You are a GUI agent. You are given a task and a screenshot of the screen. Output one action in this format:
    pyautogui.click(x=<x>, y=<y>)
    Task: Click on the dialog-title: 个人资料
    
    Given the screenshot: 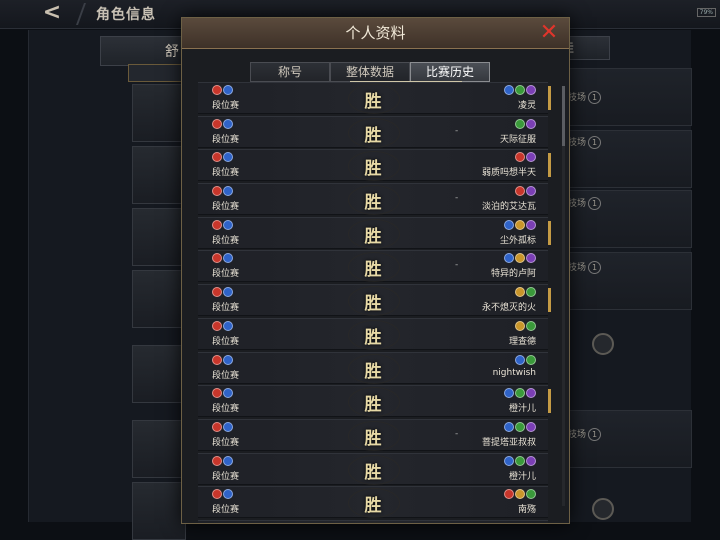 What is the action you would take?
    pyautogui.click(x=375, y=33)
    